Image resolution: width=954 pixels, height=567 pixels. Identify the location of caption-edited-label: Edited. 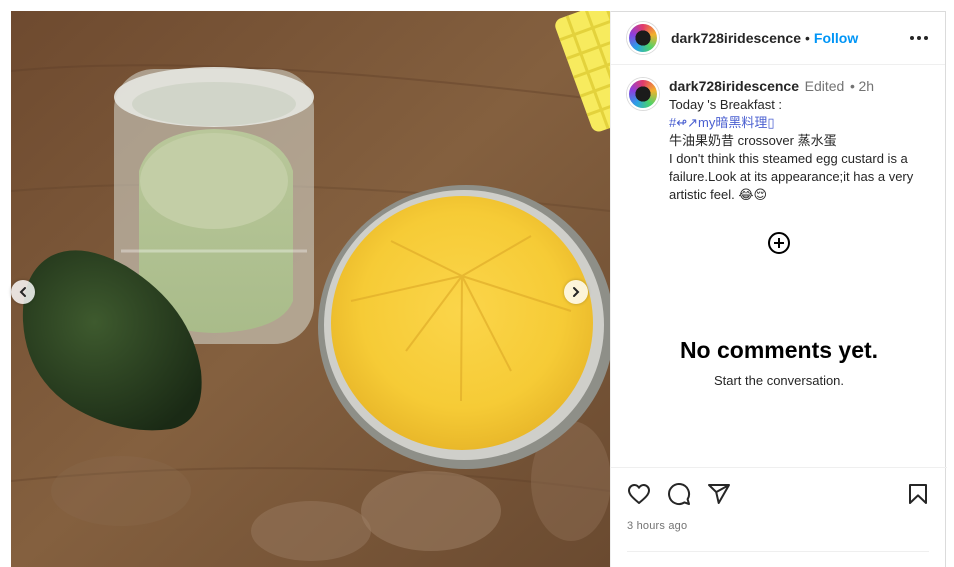
(824, 86).